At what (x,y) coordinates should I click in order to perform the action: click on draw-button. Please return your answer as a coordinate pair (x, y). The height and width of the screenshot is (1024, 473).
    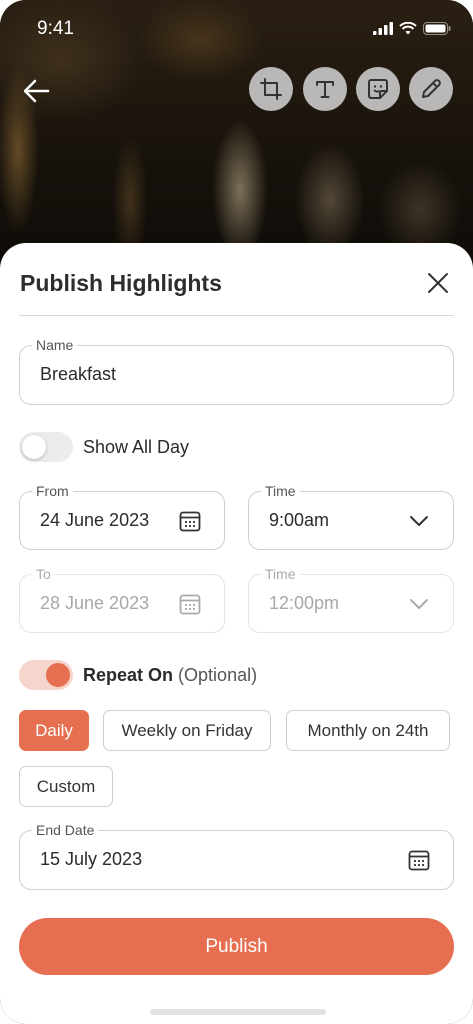
    Looking at the image, I should click on (431, 89).